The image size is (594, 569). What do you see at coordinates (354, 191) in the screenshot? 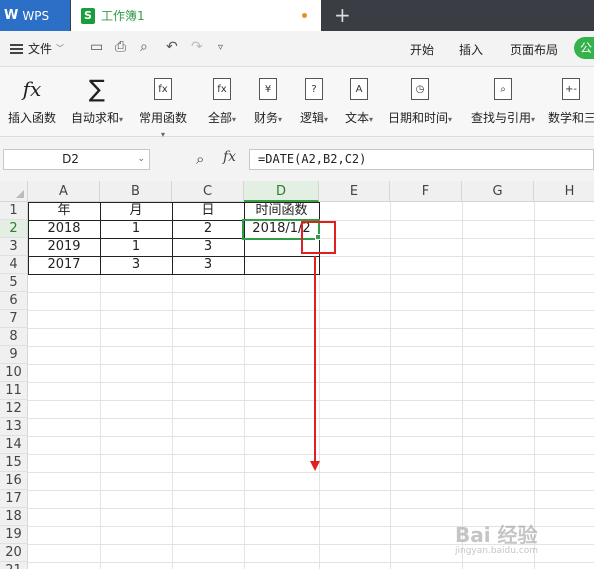
I see `column-header-e: E` at bounding box center [354, 191].